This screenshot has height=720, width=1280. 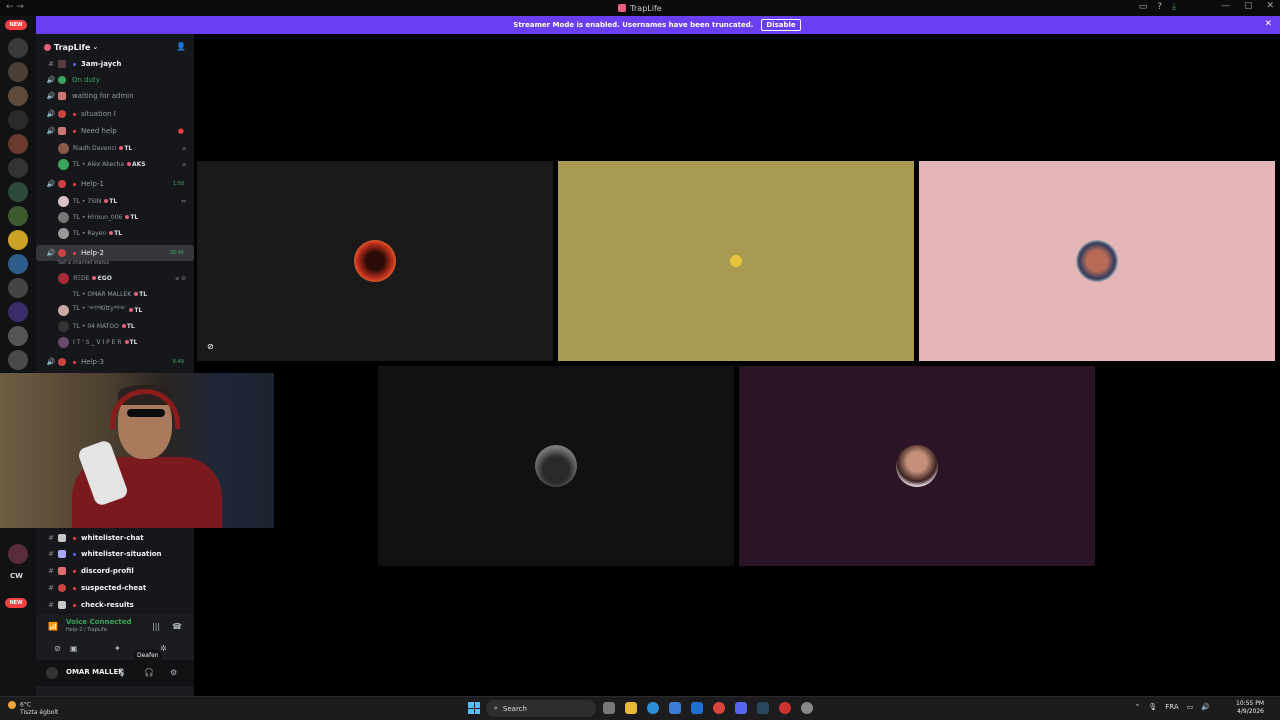 What do you see at coordinates (16, 576) in the screenshot?
I see `cw-server-label: CW` at bounding box center [16, 576].